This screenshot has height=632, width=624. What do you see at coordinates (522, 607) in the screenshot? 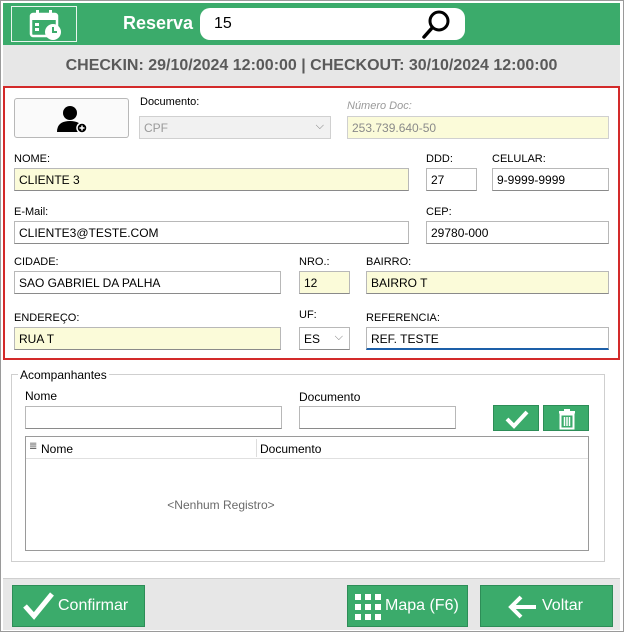
I see `arrow-left-icon` at bounding box center [522, 607].